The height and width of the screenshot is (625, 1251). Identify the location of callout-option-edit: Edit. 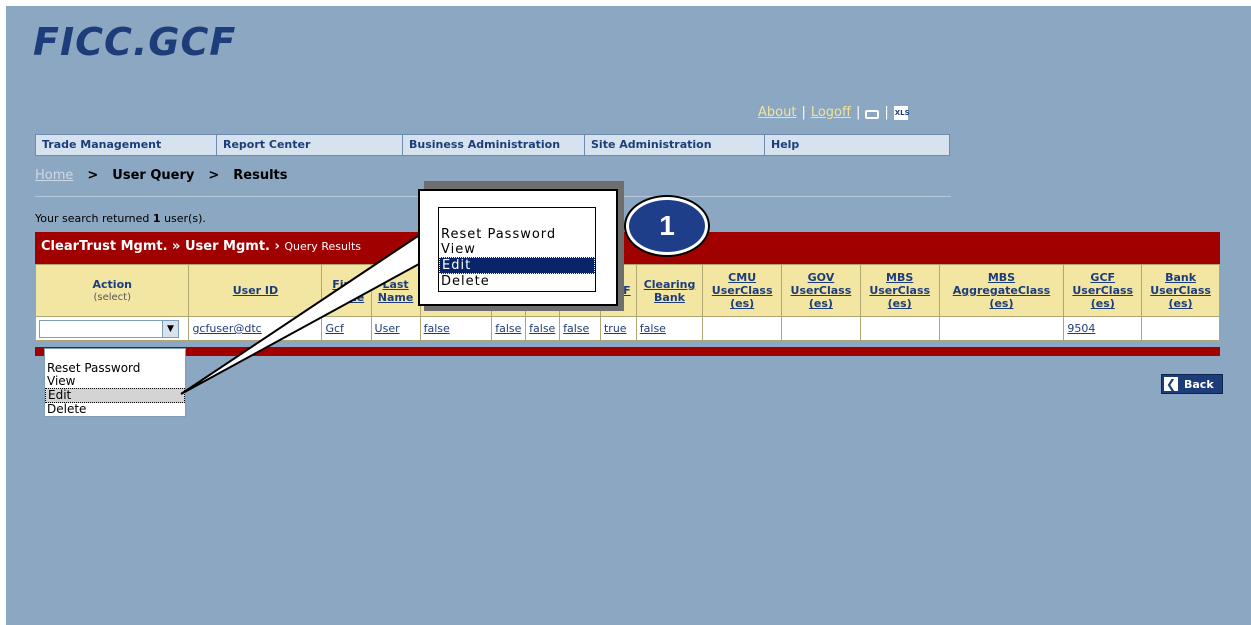
(517, 265).